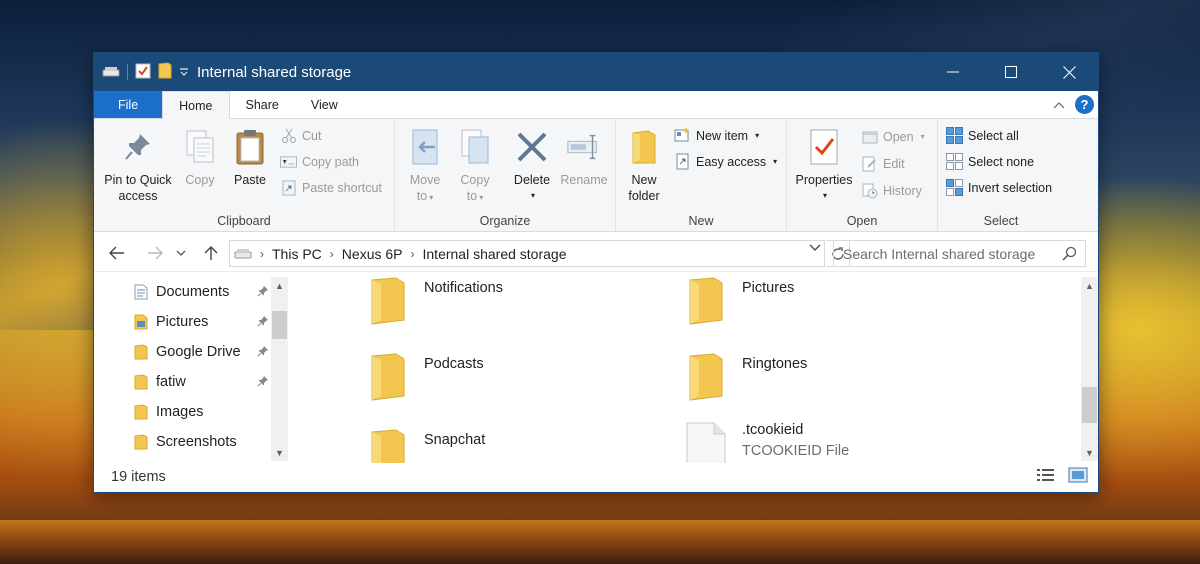 This screenshot has width=1200, height=564. I want to click on edit-button: Edit, so click(883, 163).